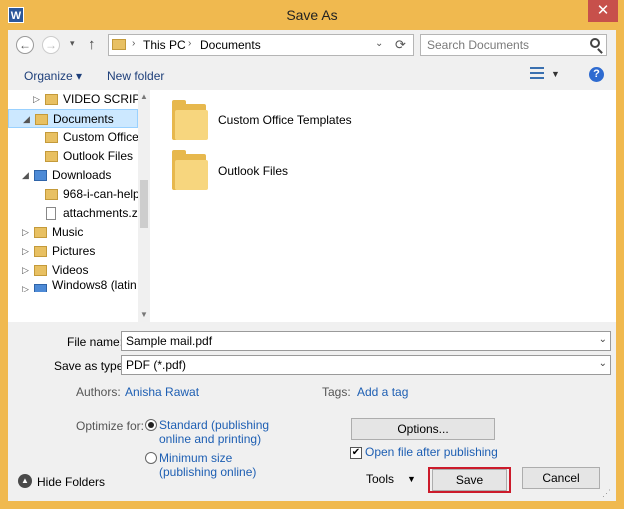 Image resolution: width=624 pixels, height=509 pixels. I want to click on save-type-value: PDF (*.pdf), so click(156, 365).